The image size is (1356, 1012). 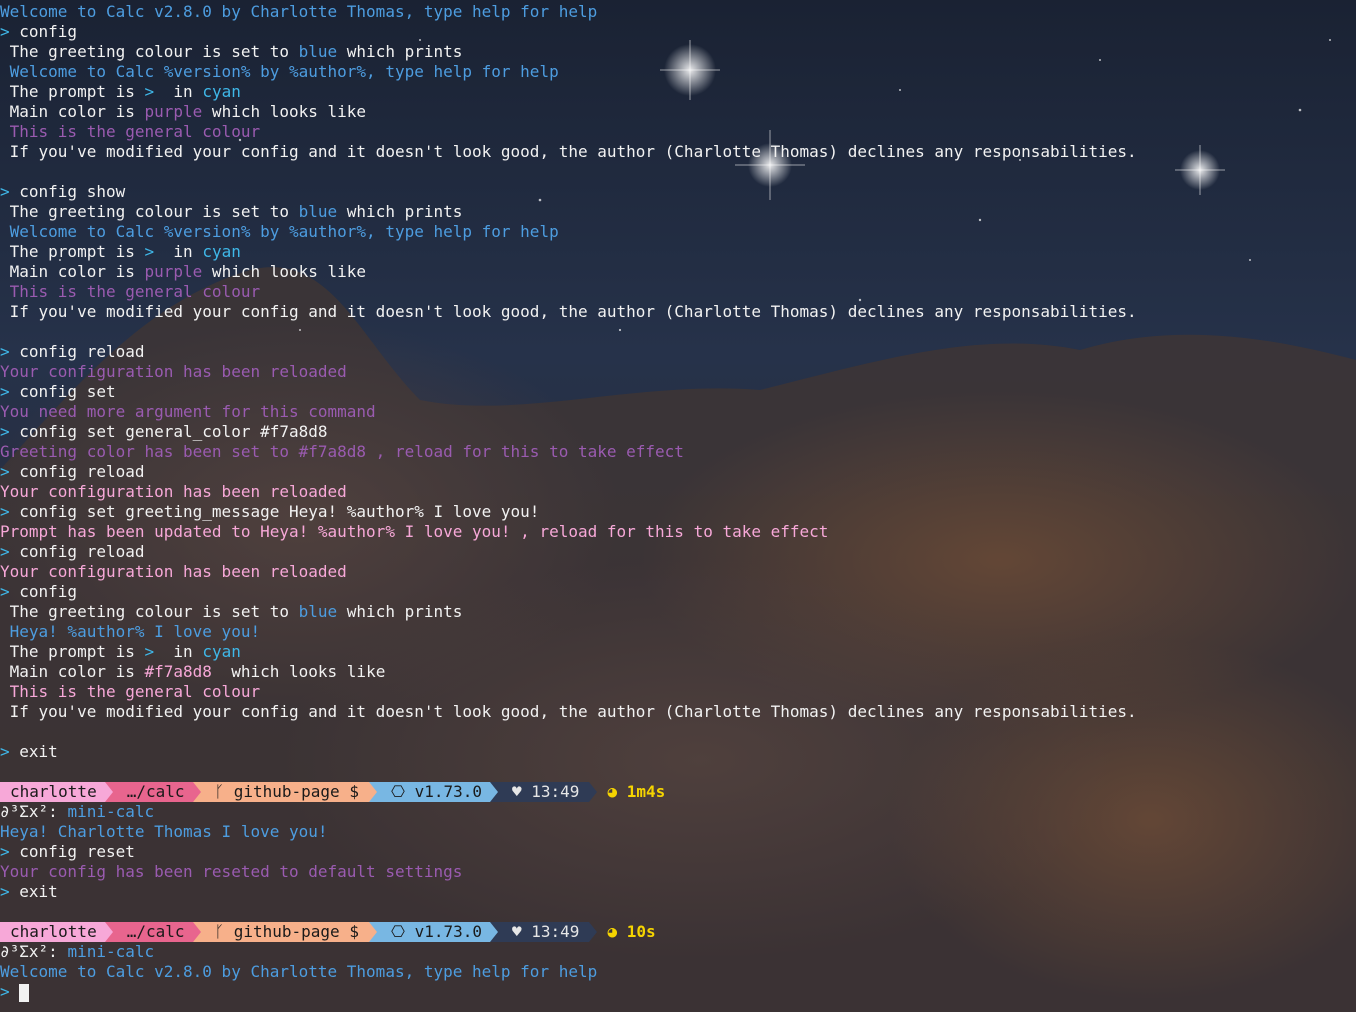 What do you see at coordinates (568, 832) in the screenshot?
I see `terminal-line: Heya! Charlotte Thomas I love you!` at bounding box center [568, 832].